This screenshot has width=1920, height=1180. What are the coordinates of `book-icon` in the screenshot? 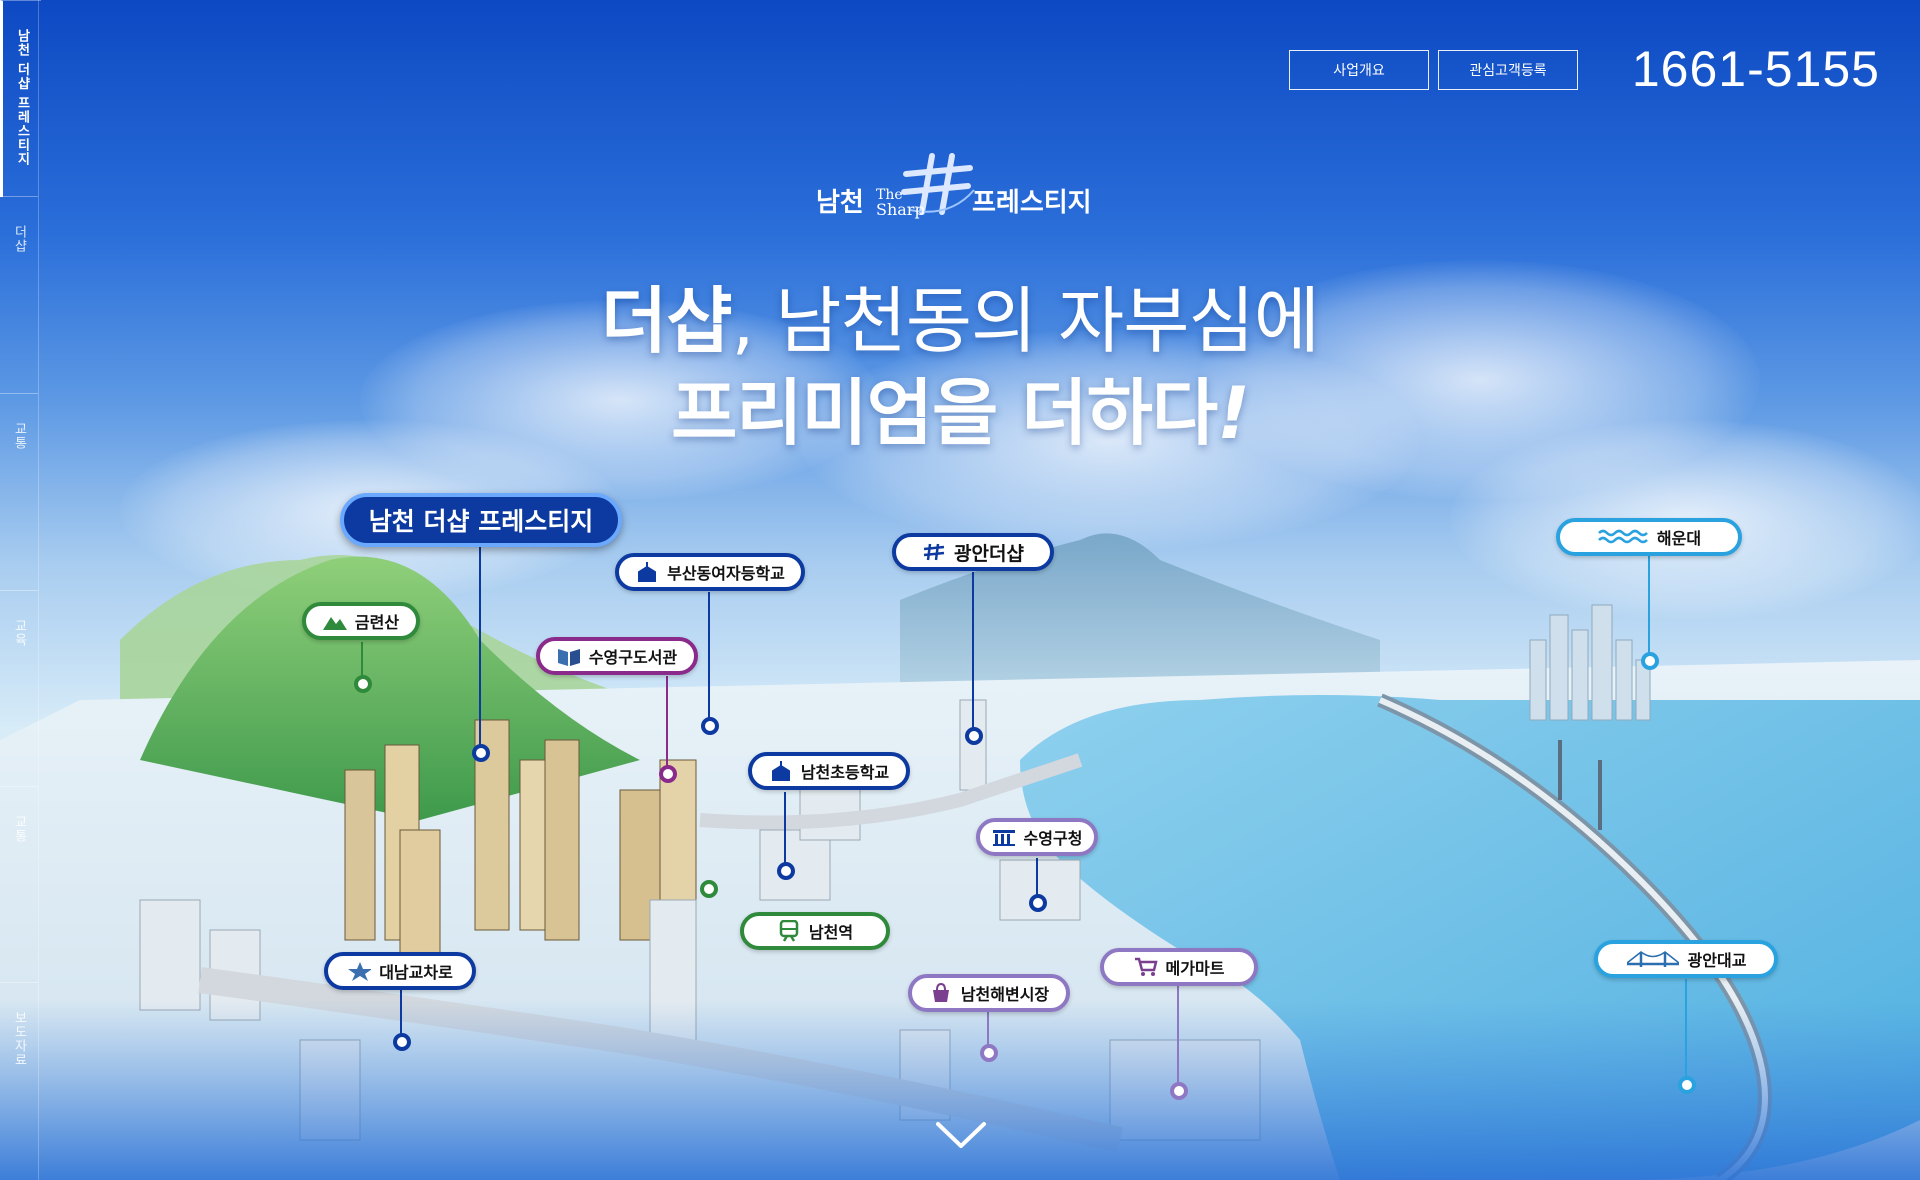 It's located at (569, 656).